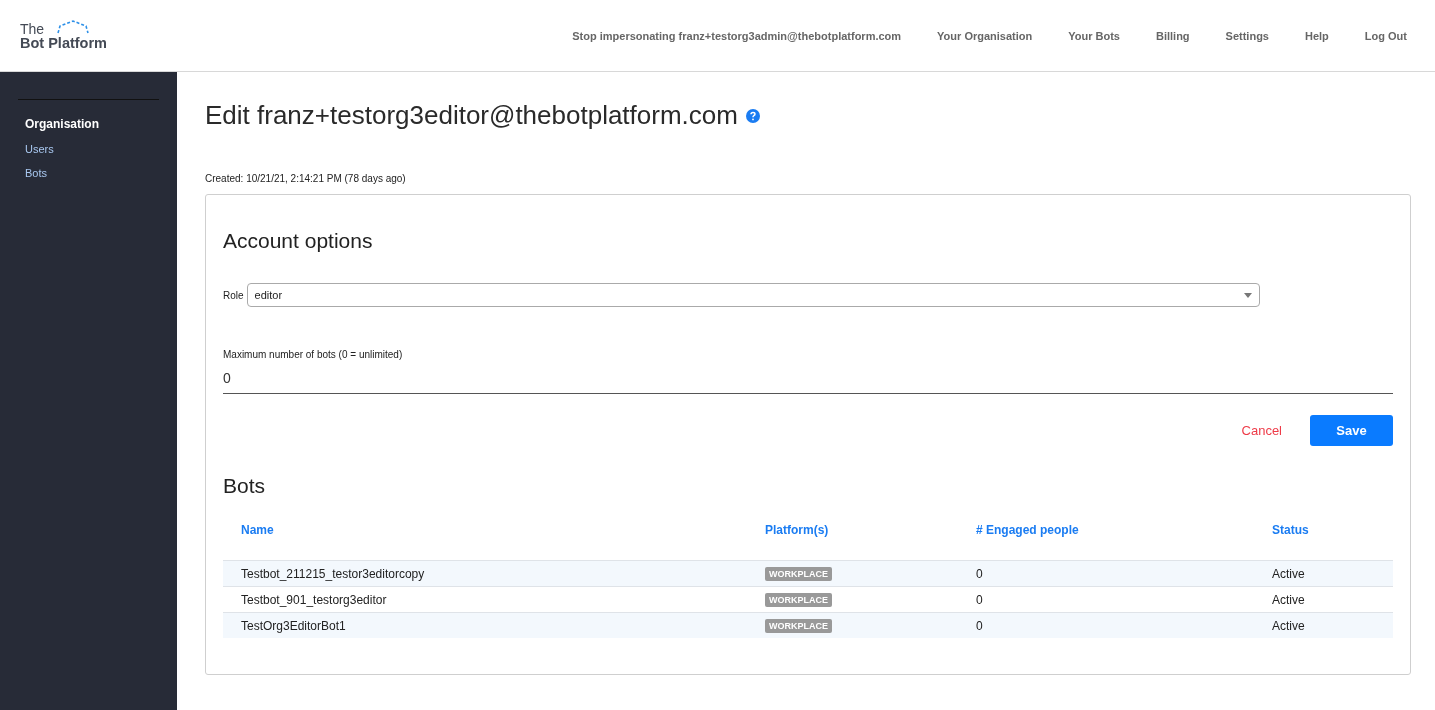 Image resolution: width=1435 pixels, height=710 pixels. I want to click on created-date: Created: 10/21/21, 2:14:21 PM (78 days ago), so click(305, 178).